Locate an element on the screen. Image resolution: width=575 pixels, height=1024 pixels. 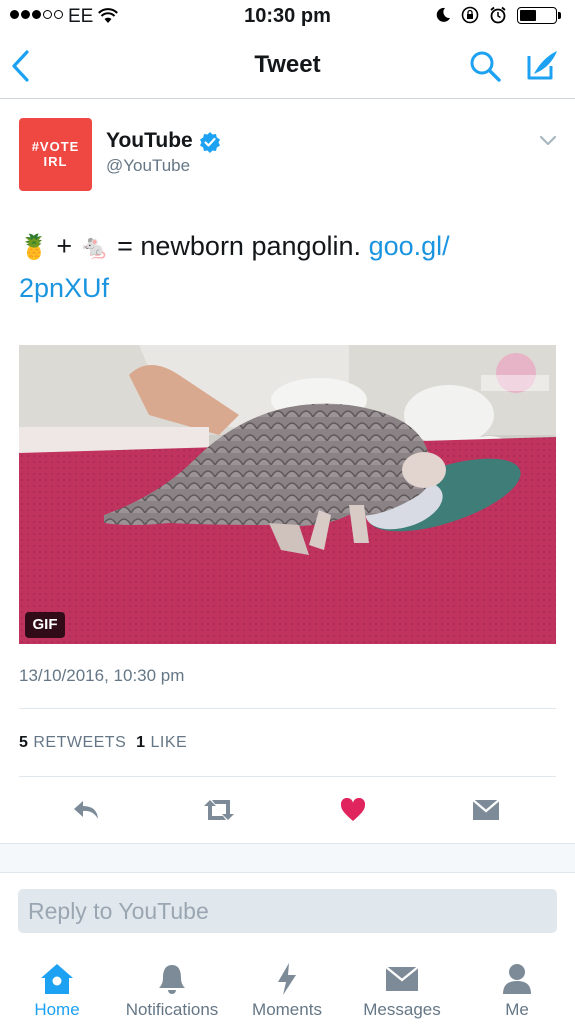
reply-button is located at coordinates (86, 810).